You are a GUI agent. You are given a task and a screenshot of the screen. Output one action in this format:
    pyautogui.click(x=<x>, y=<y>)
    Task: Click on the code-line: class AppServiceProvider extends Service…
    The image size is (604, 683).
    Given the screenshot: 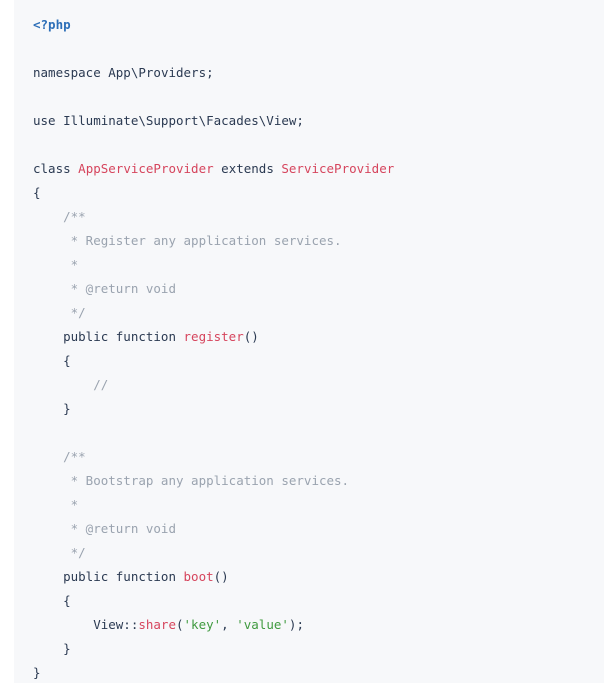 What is the action you would take?
    pyautogui.click(x=213, y=169)
    